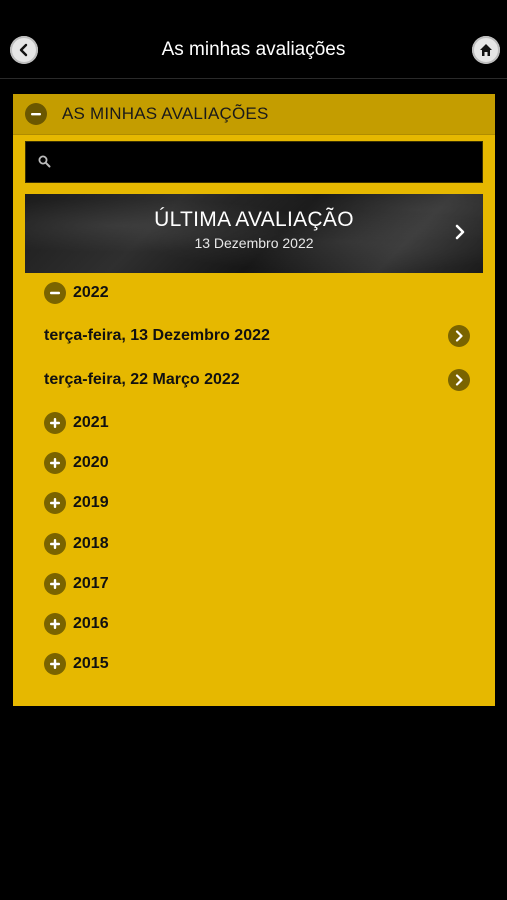 The height and width of the screenshot is (900, 507). Describe the element at coordinates (55, 293) in the screenshot. I see `minus-icon` at that location.